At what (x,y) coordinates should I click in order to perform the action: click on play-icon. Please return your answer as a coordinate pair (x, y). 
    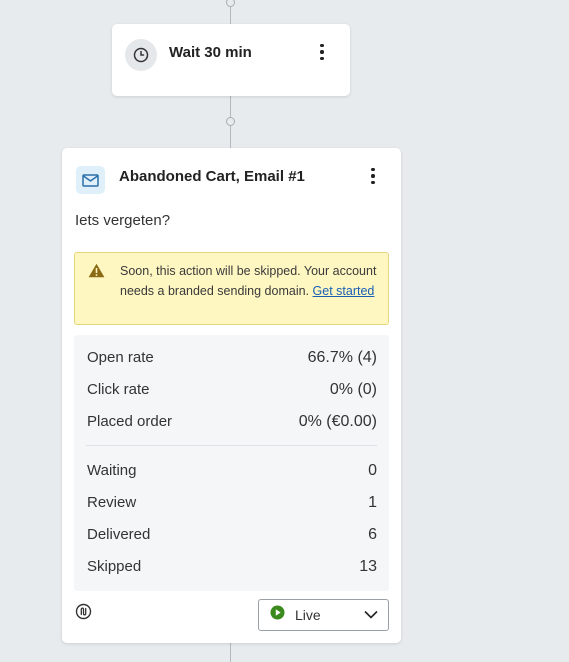
    Looking at the image, I should click on (277, 615).